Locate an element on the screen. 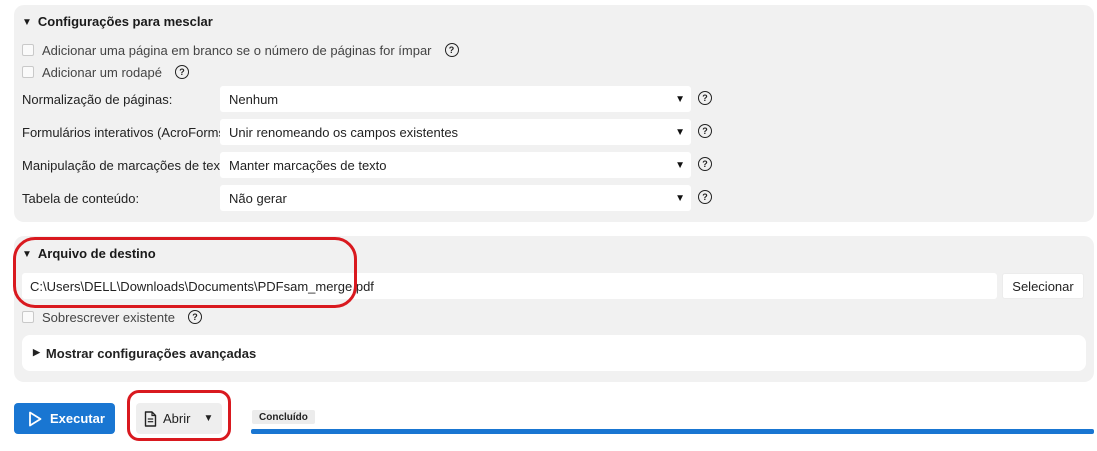 The width and height of the screenshot is (1097, 451). blank-page-checkbox is located at coordinates (28, 50).